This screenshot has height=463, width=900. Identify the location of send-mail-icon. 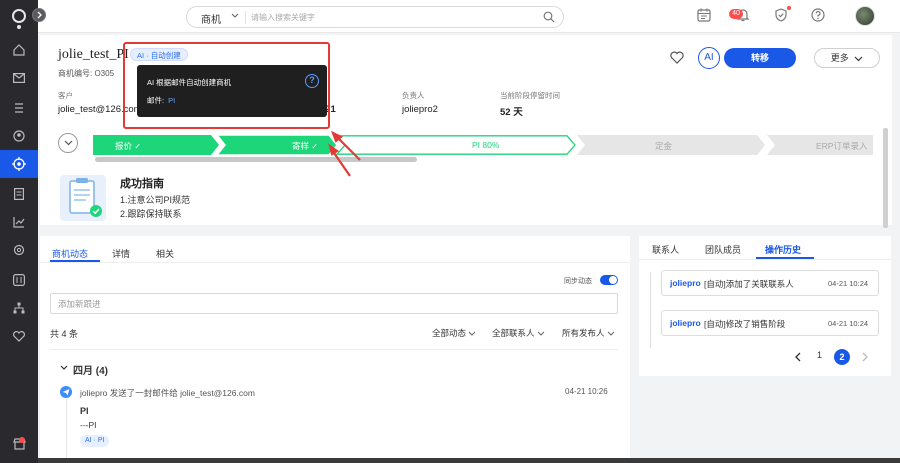
(66, 392).